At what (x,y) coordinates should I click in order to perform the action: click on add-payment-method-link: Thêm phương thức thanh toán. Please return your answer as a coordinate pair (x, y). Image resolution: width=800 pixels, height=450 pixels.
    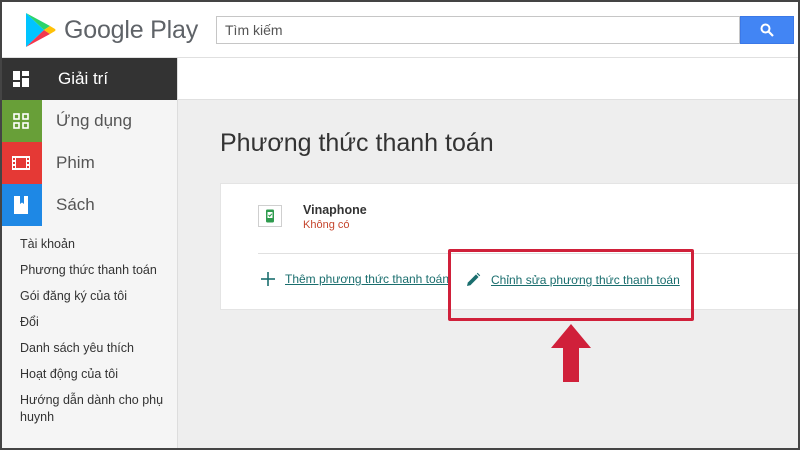
    Looking at the image, I should click on (355, 279).